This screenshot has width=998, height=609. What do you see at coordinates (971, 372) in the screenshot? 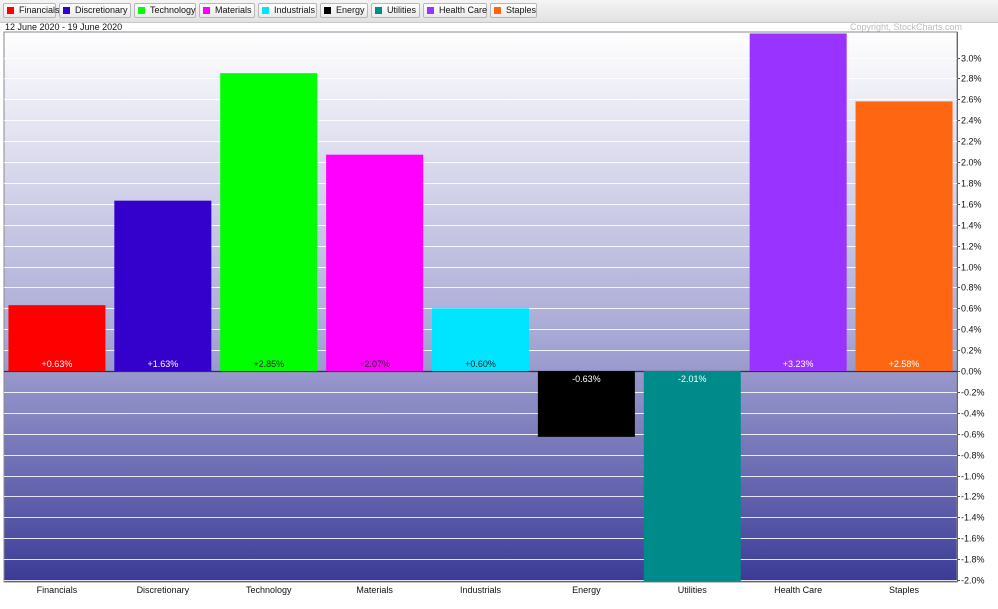
I see `y-tick-label: 0.0%` at bounding box center [971, 372].